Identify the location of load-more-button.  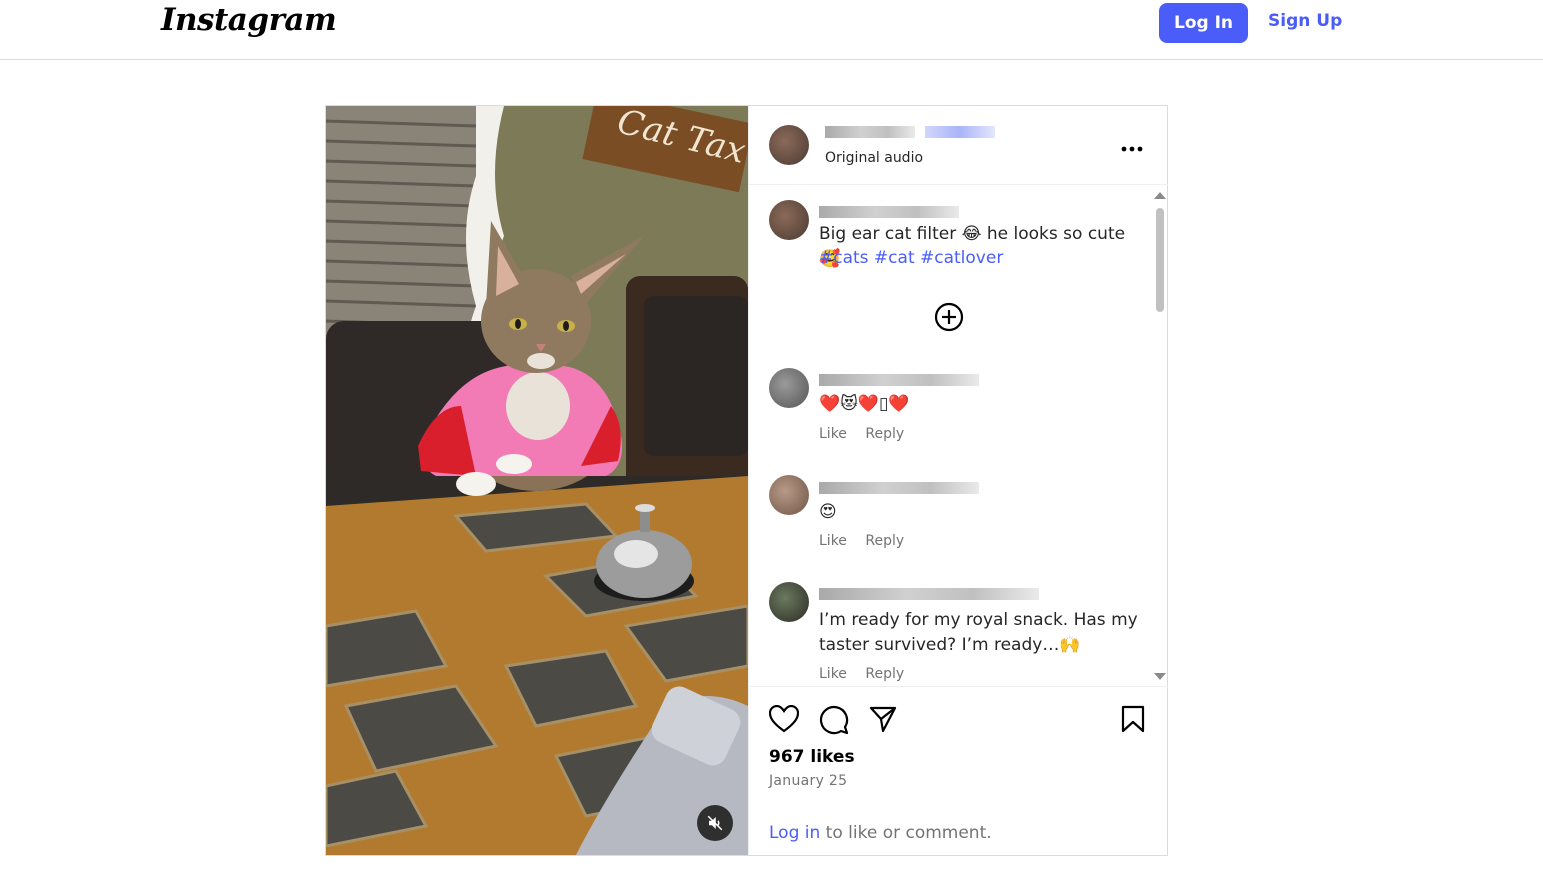
(949, 319).